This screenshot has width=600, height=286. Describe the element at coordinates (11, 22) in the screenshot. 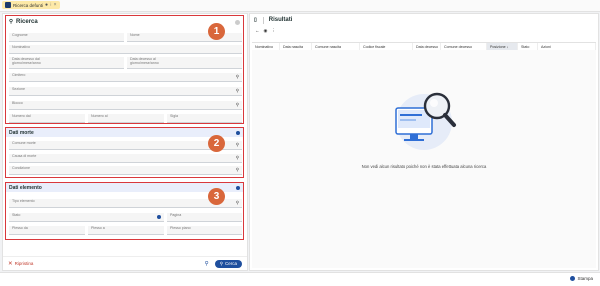

I see `people-search-icon: ⚲` at that location.